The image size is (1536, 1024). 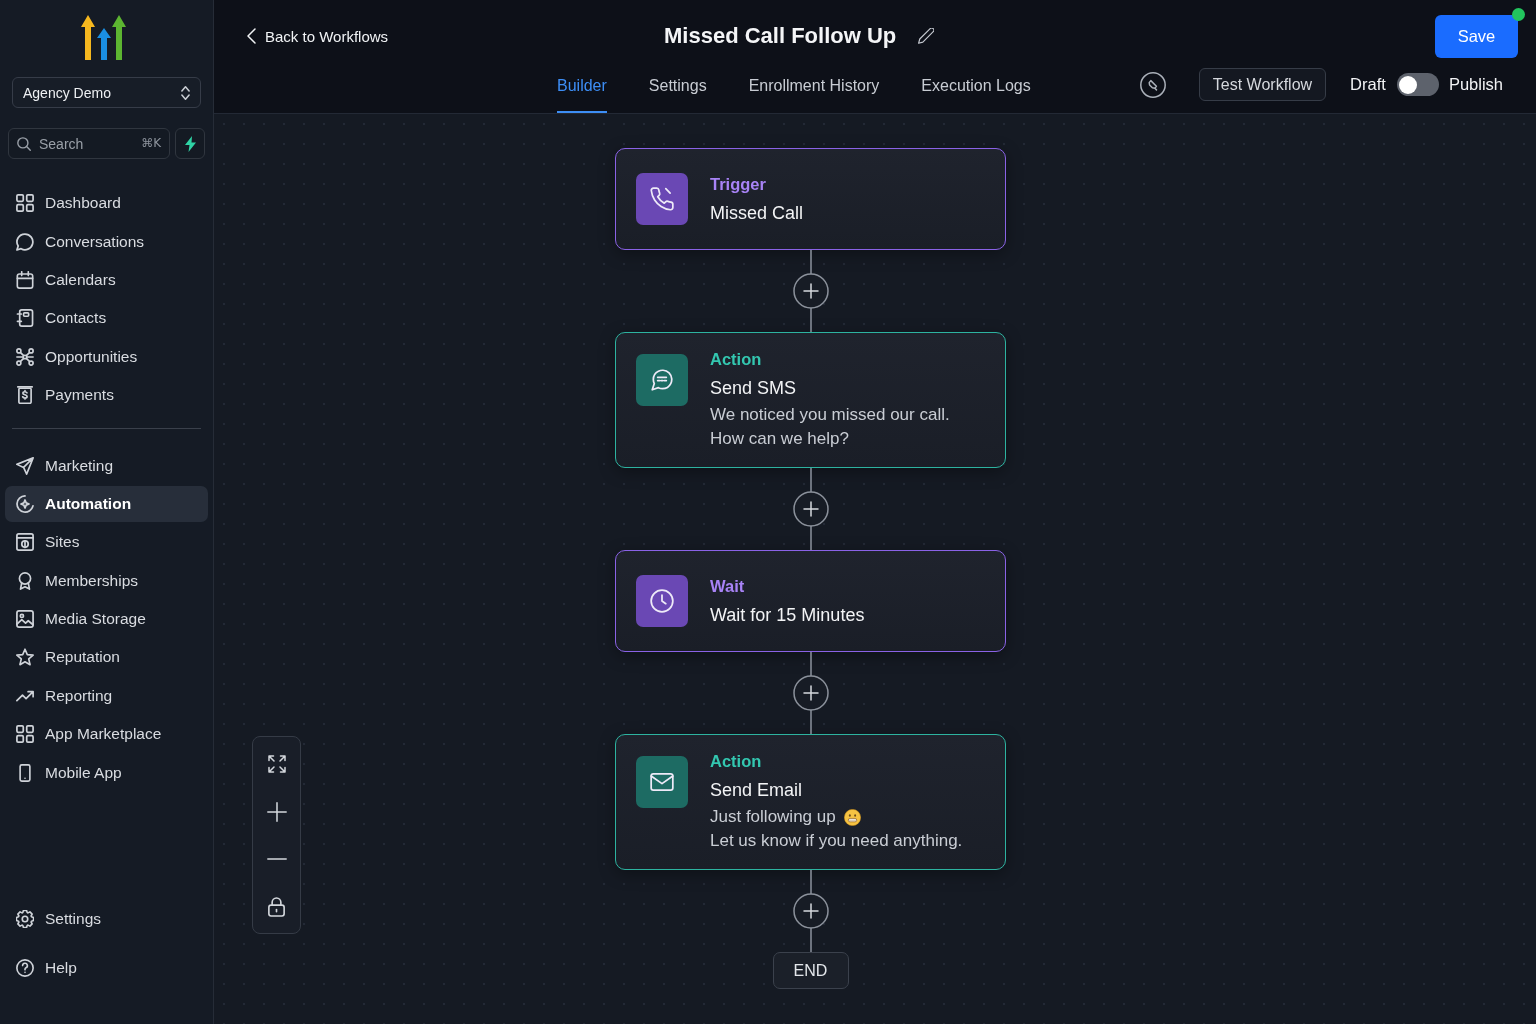 I want to click on toggle-label: Publish, so click(x=1475, y=84).